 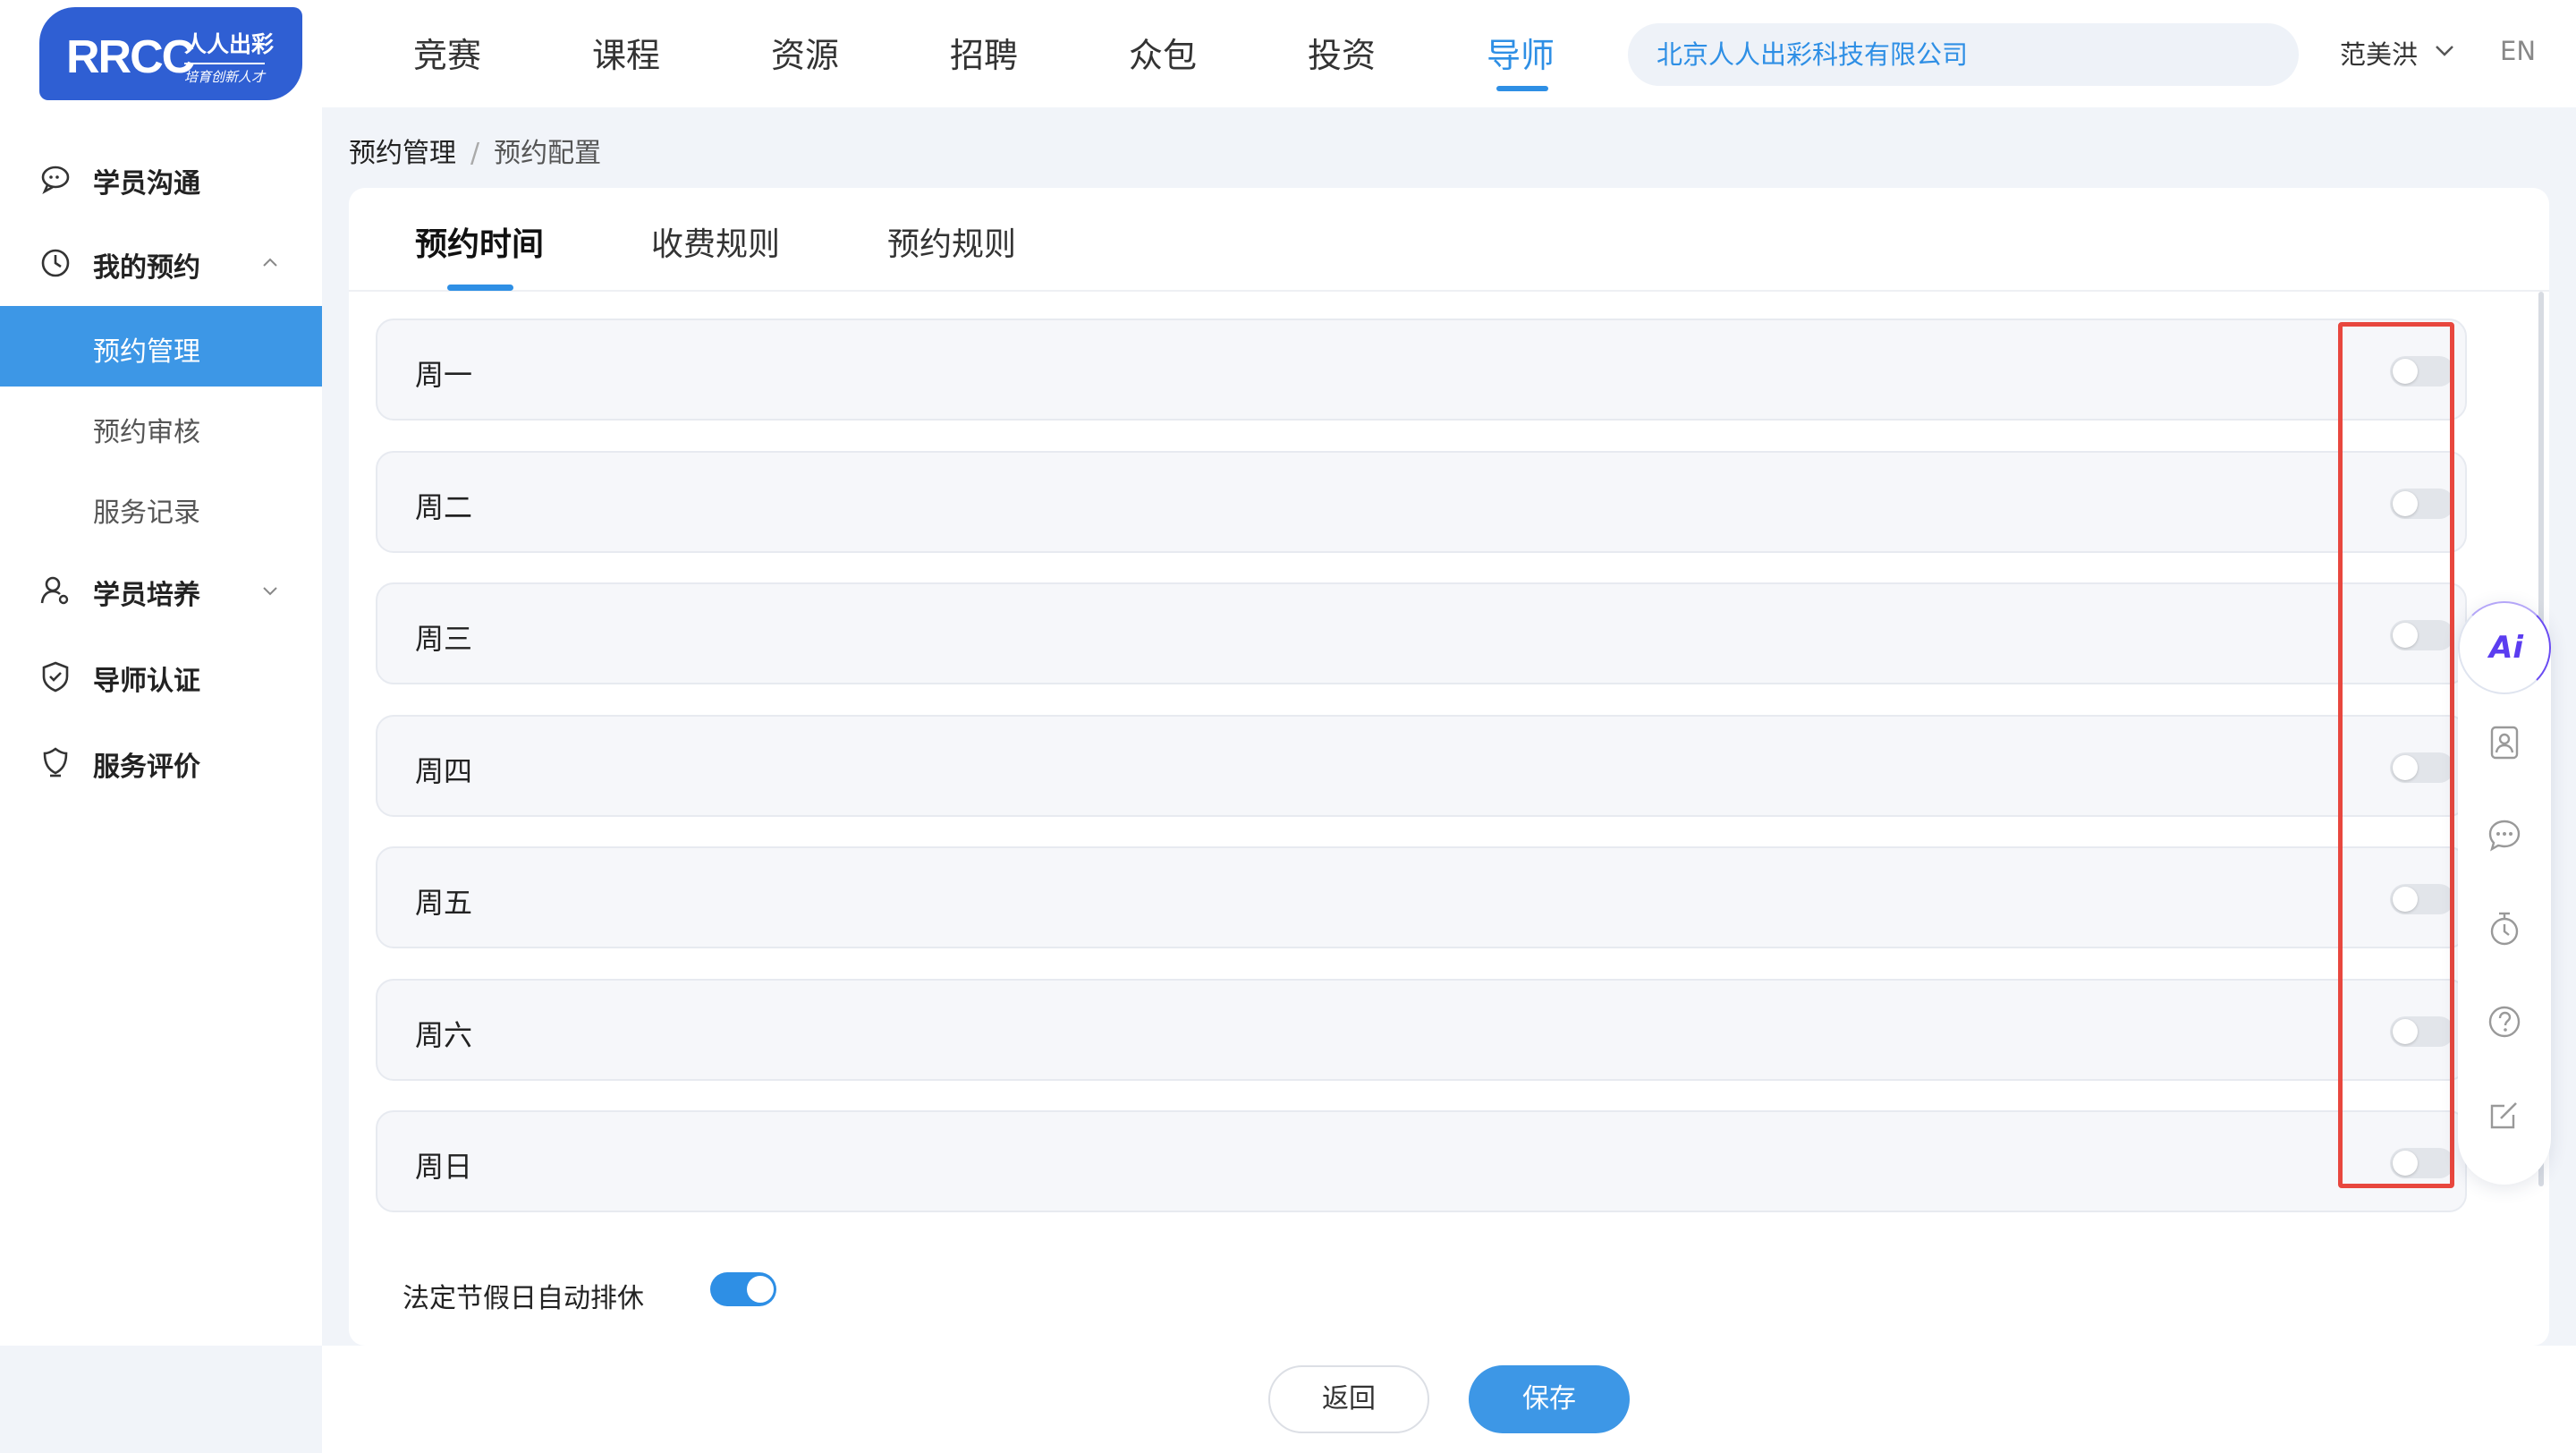 I want to click on nav-item-recruitment: 招聘, so click(x=983, y=53).